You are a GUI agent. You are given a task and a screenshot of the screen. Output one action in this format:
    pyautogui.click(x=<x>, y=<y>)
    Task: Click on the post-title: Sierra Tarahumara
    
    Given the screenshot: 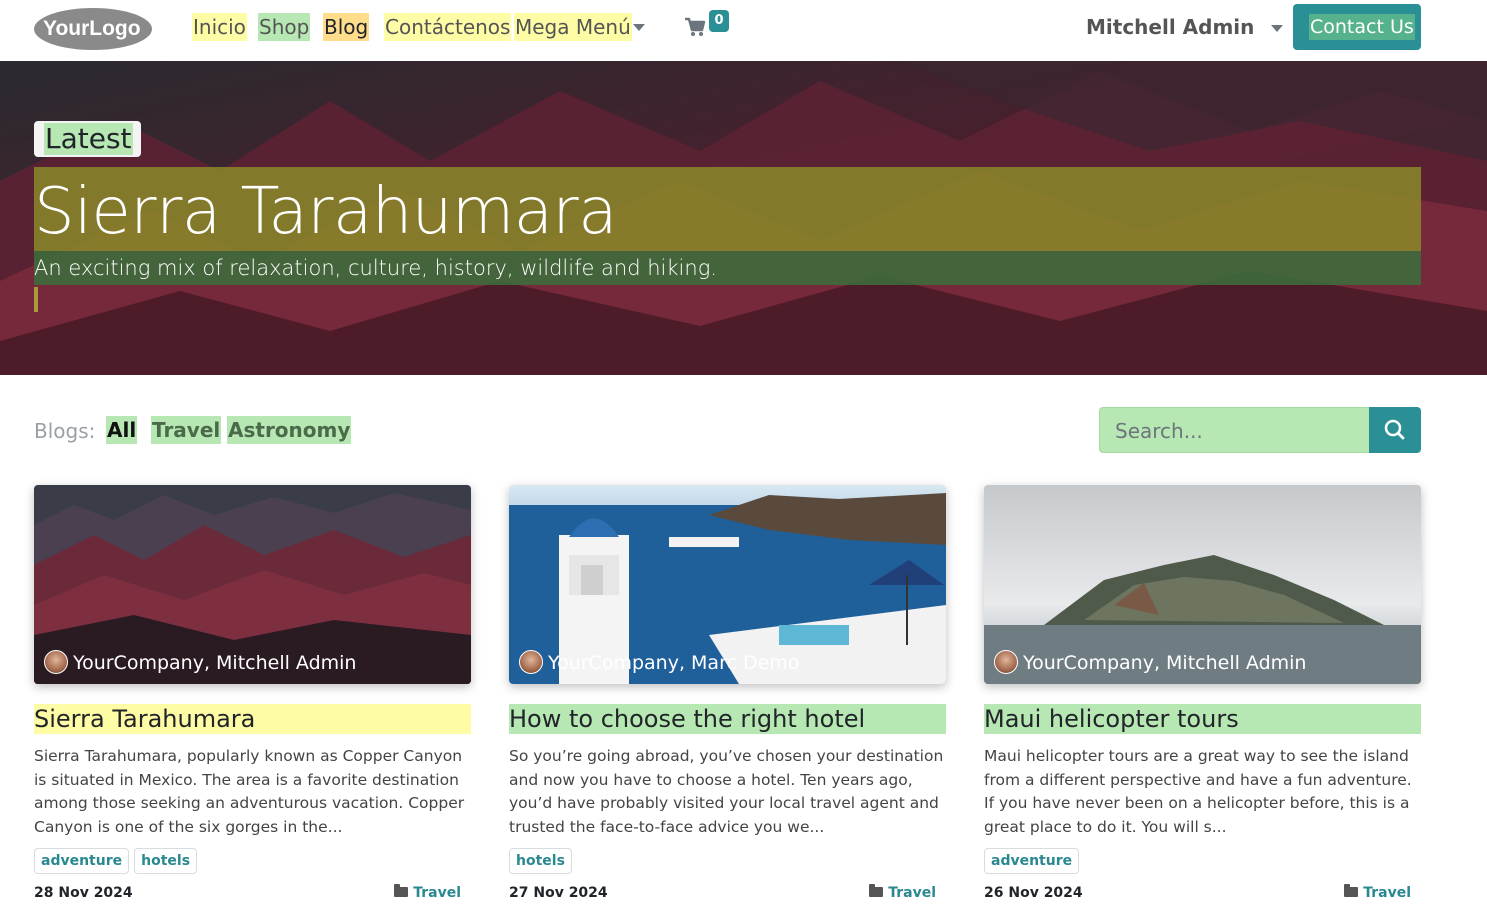 What is the action you would take?
    pyautogui.click(x=252, y=719)
    